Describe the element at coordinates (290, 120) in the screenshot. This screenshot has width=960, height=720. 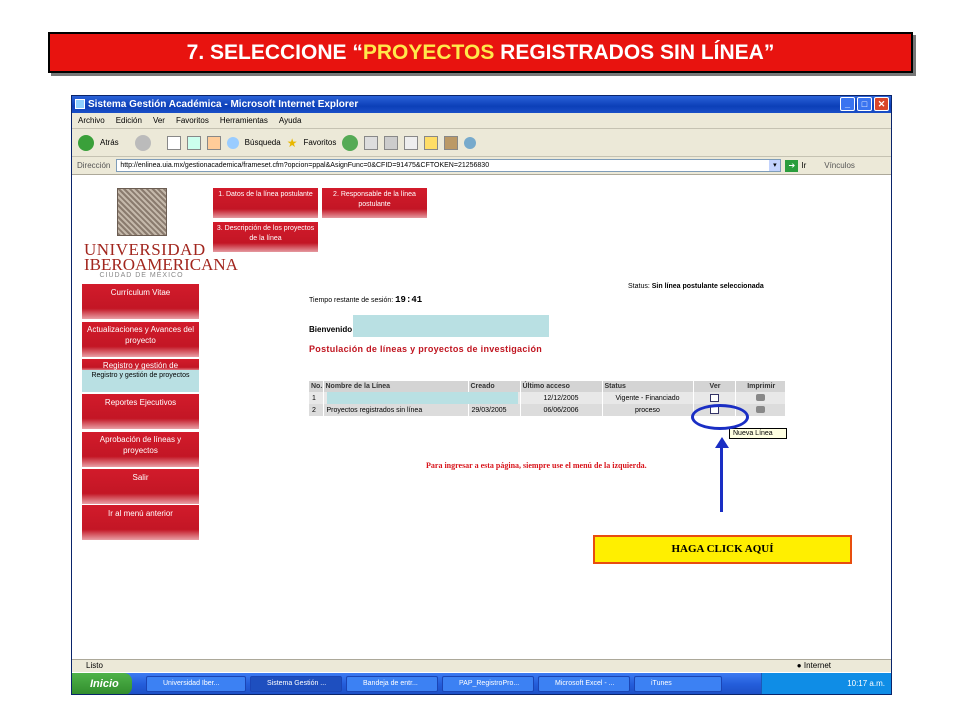
I see `menu-ayuda: Ayuda` at that location.